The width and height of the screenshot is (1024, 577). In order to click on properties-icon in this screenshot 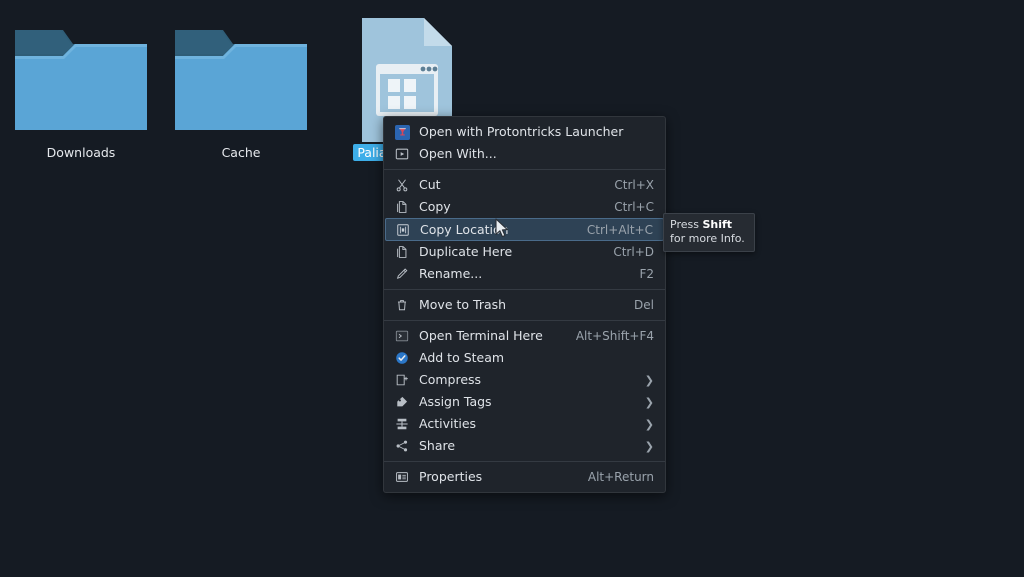, I will do `click(402, 477)`.